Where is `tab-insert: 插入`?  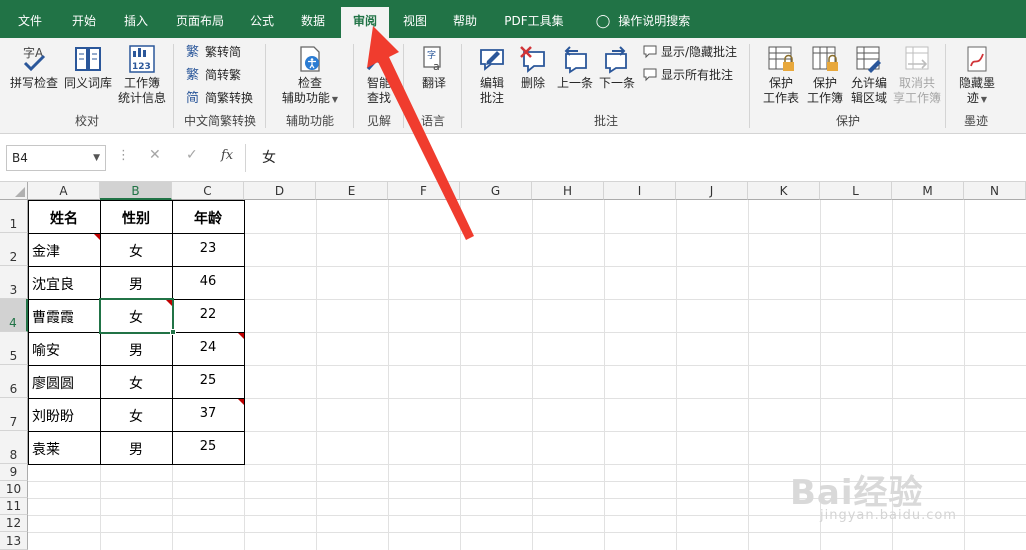
tab-insert: 插入 is located at coordinates (136, 22).